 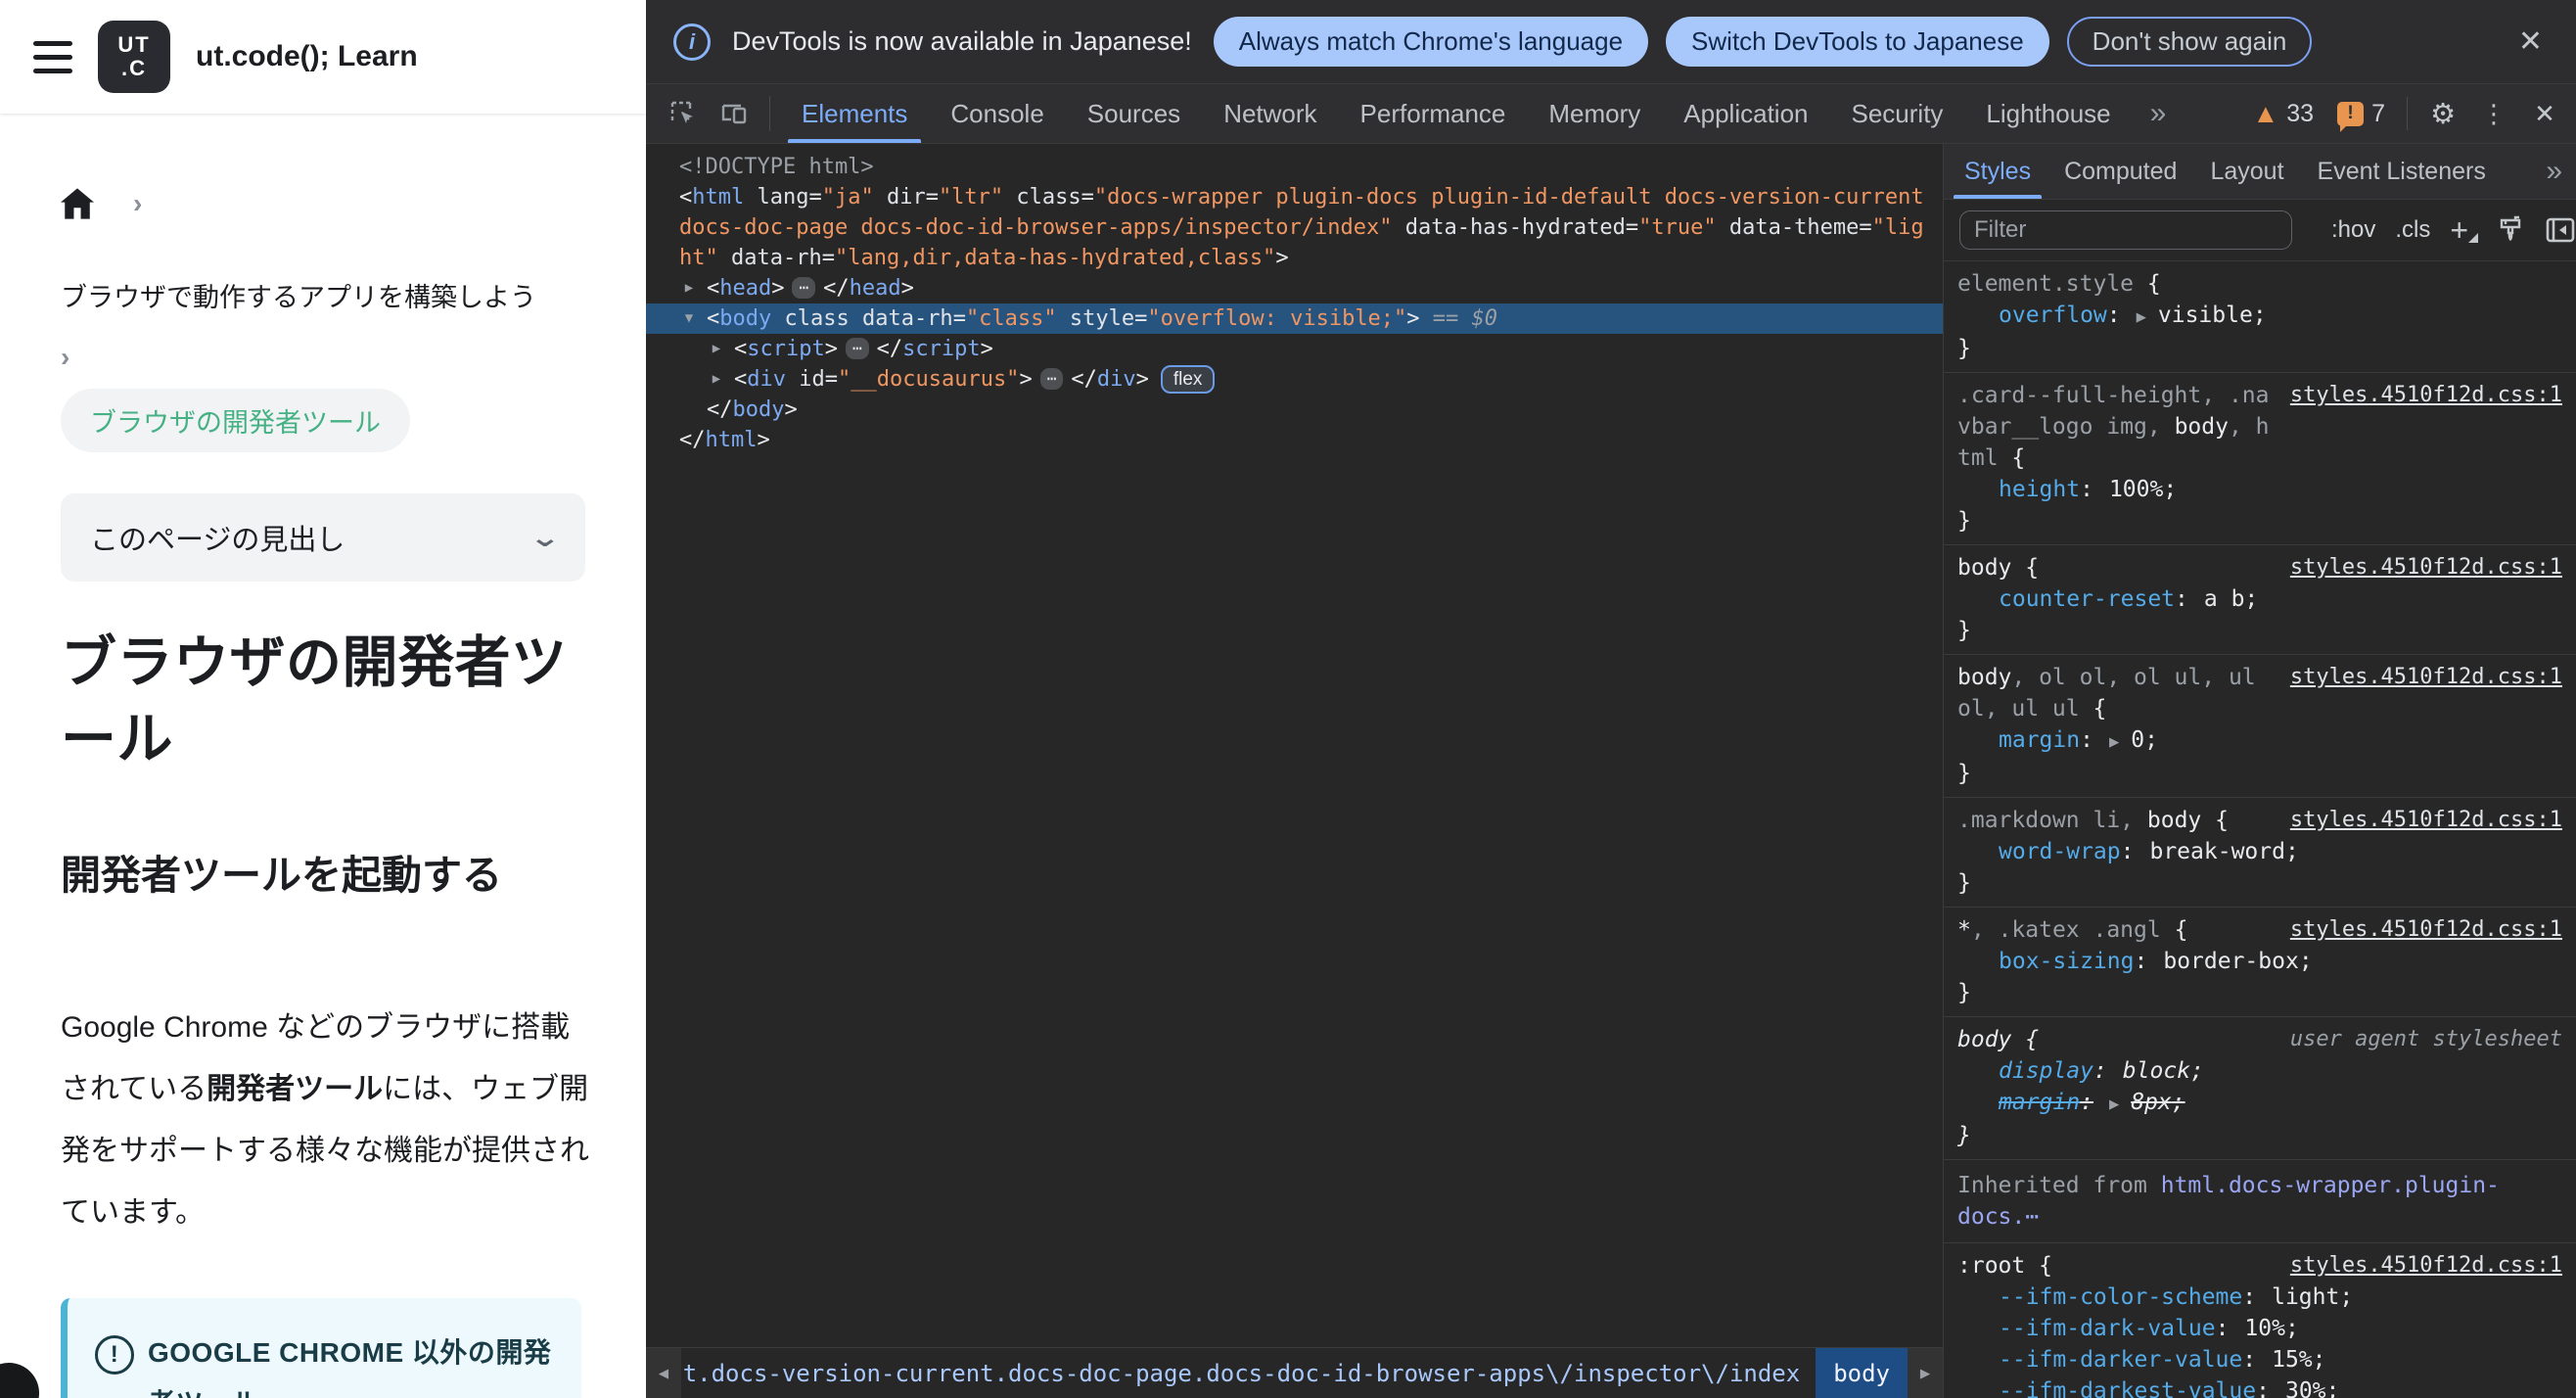 What do you see at coordinates (2117, 930) in the screenshot?
I see `rule-selector: *, .katex .angl {` at bounding box center [2117, 930].